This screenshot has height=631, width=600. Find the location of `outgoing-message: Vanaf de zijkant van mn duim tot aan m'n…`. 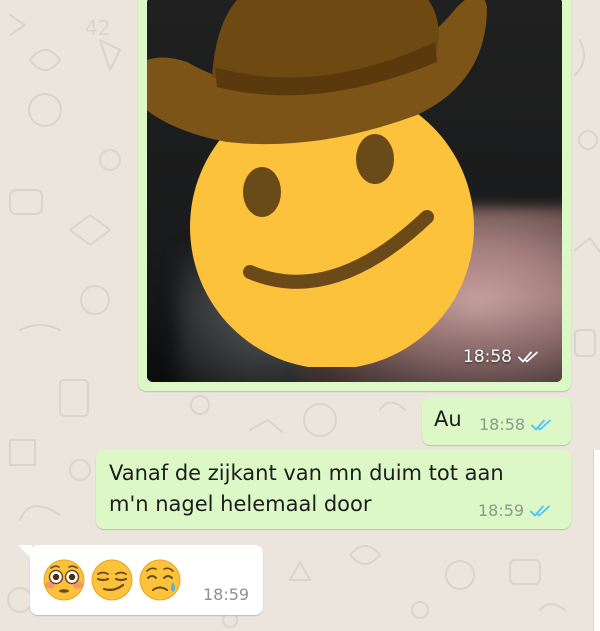

outgoing-message: Vanaf de zijkant van mn duim tot aan m'n… is located at coordinates (333, 489).